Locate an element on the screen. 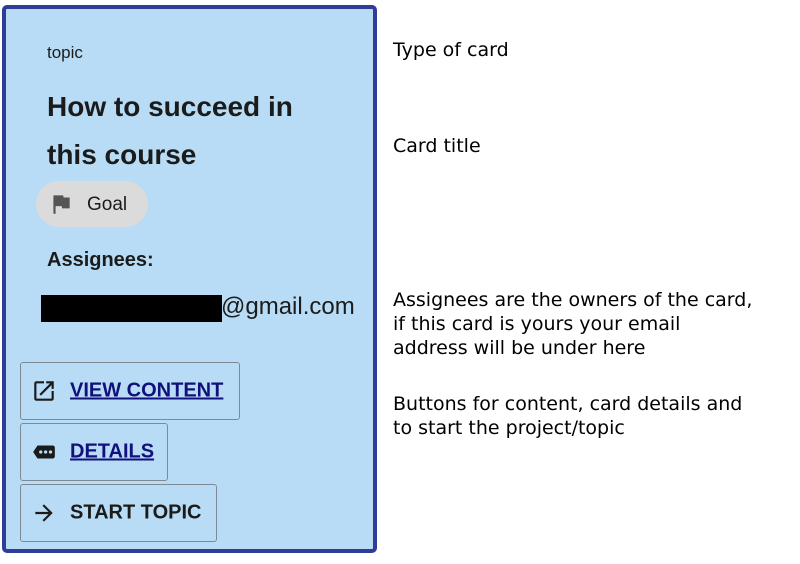 This screenshot has width=800, height=564. annotation-line: address will be under here is located at coordinates (519, 348).